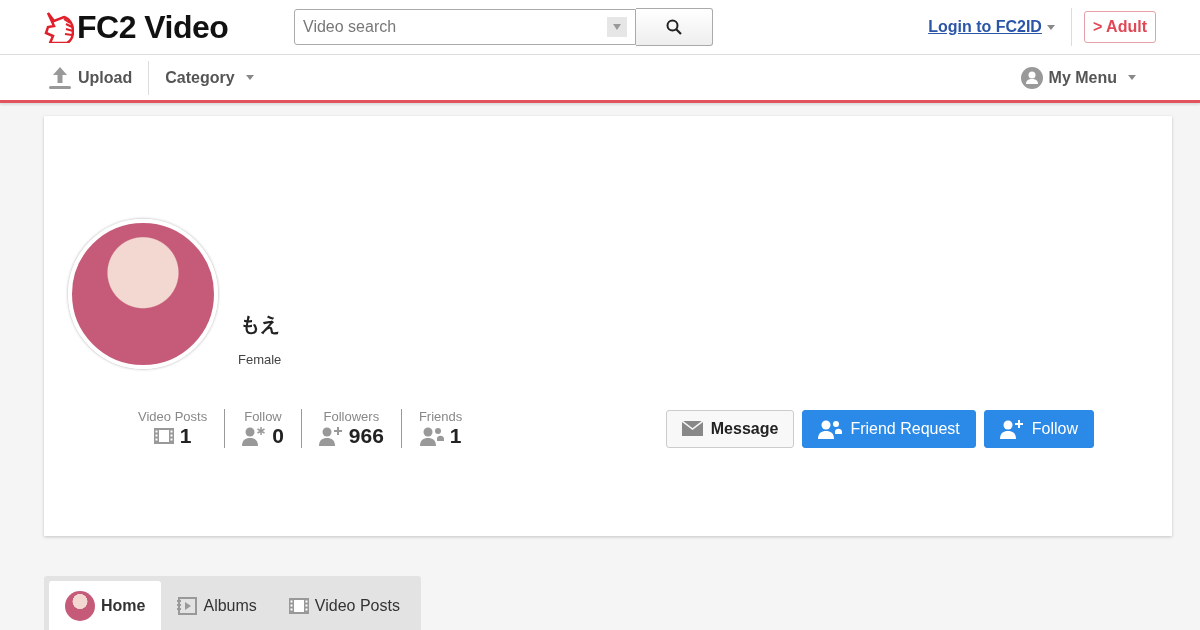 This screenshot has width=1200, height=630. I want to click on stat-label: Follow, so click(263, 416).